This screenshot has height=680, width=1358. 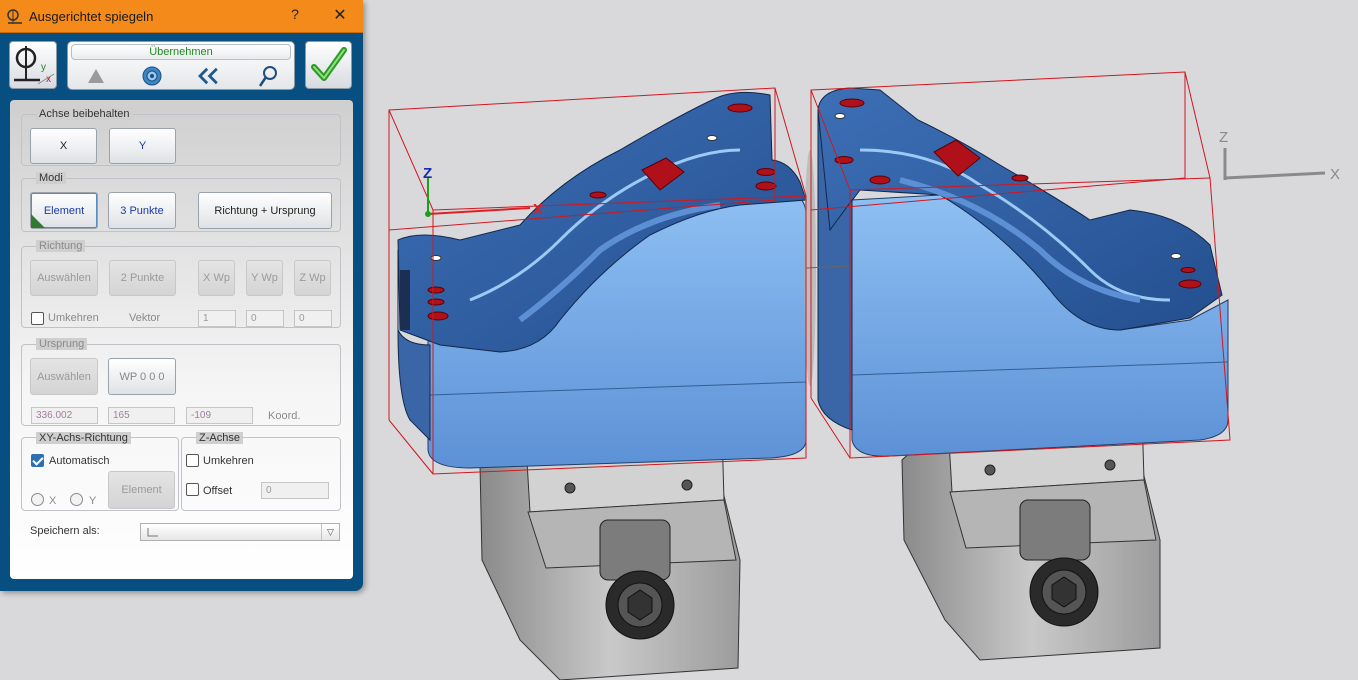 I want to click on dialog-toolbar: y x Übernehmen, so click(x=181, y=66).